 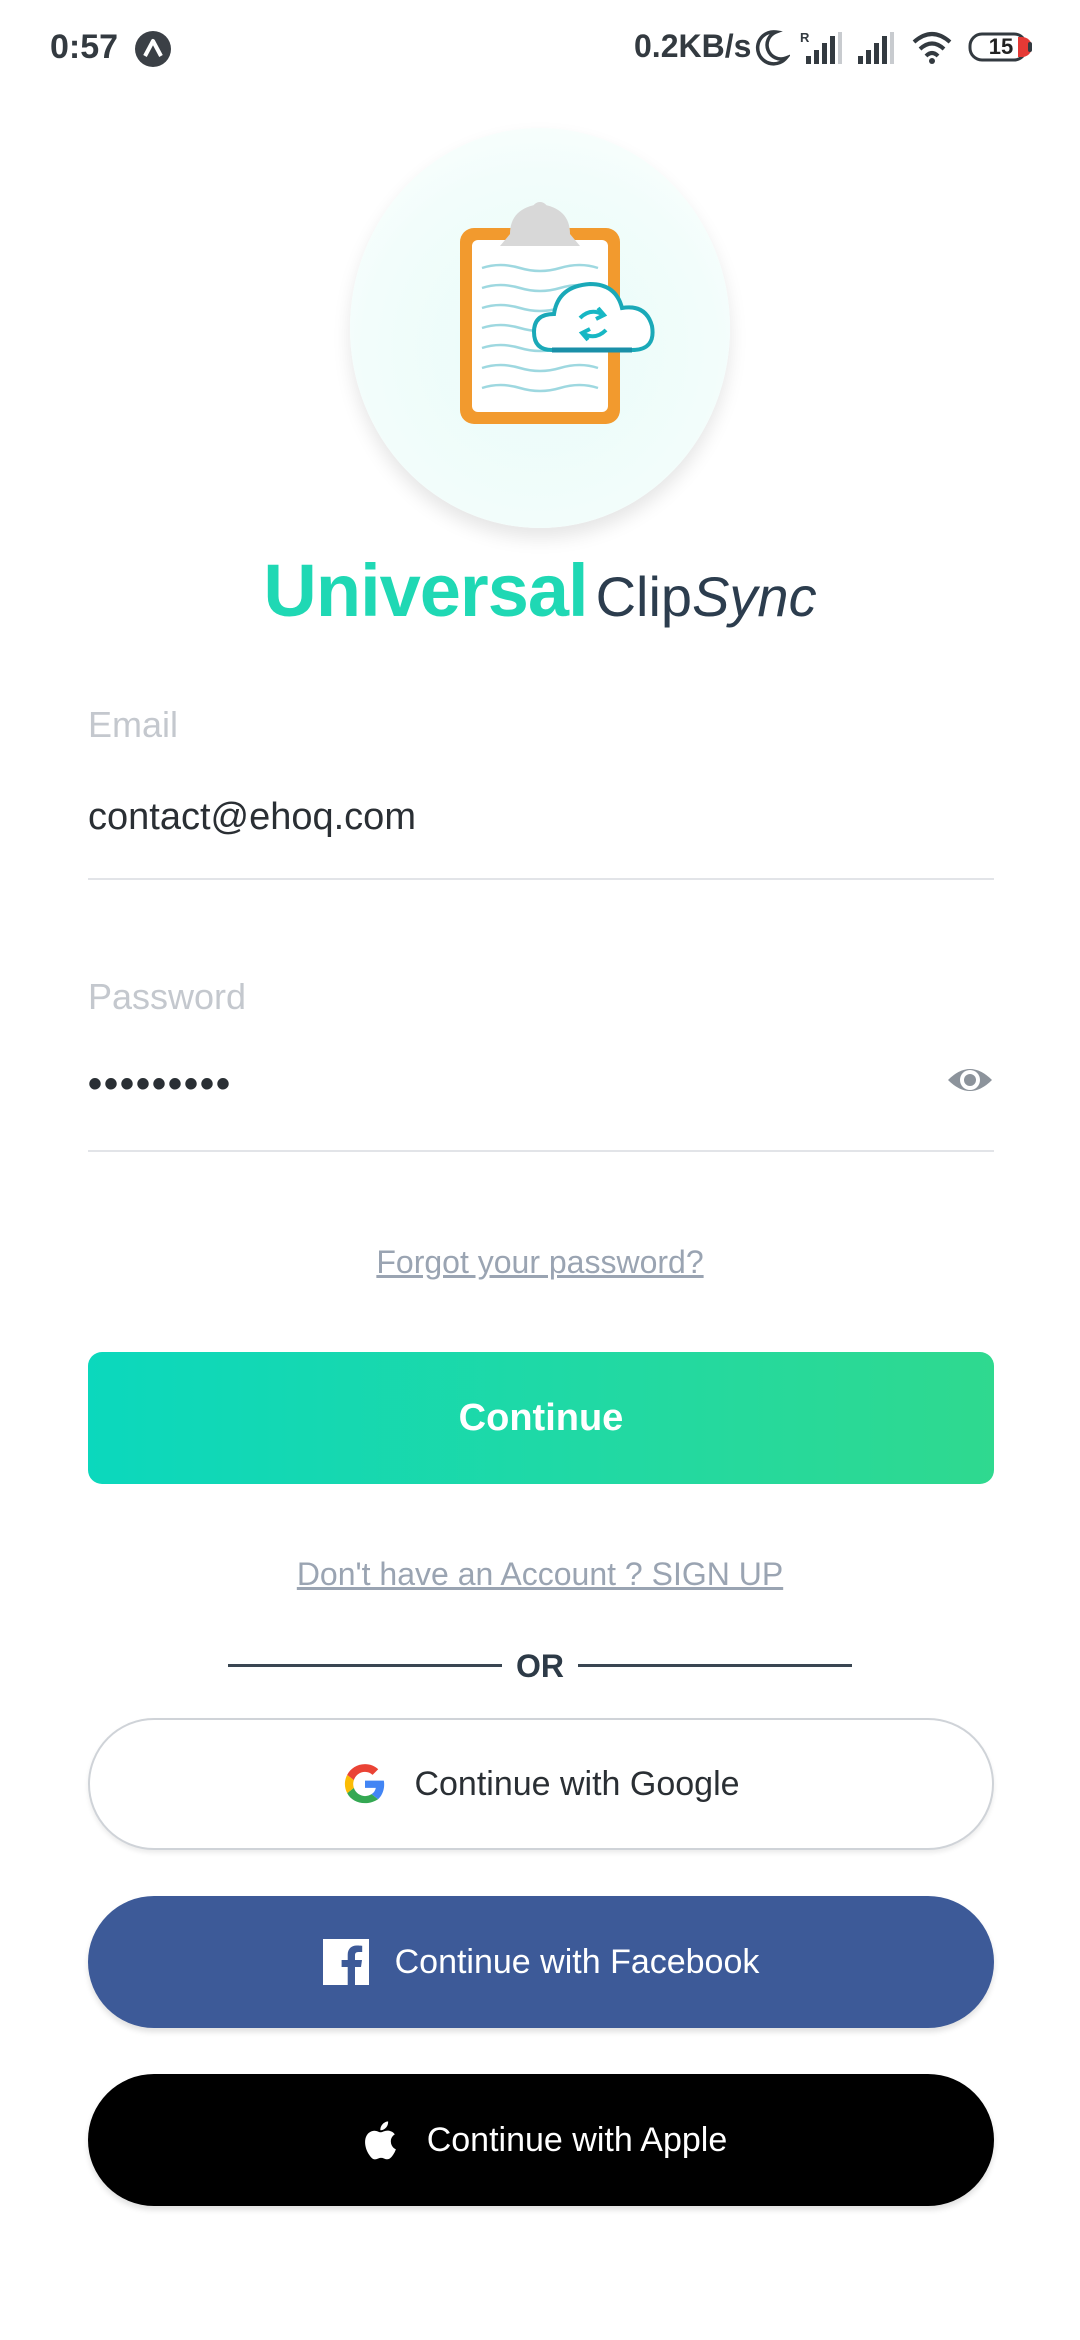 I want to click on apple-button-label: Continue with Apple, so click(x=577, y=2139).